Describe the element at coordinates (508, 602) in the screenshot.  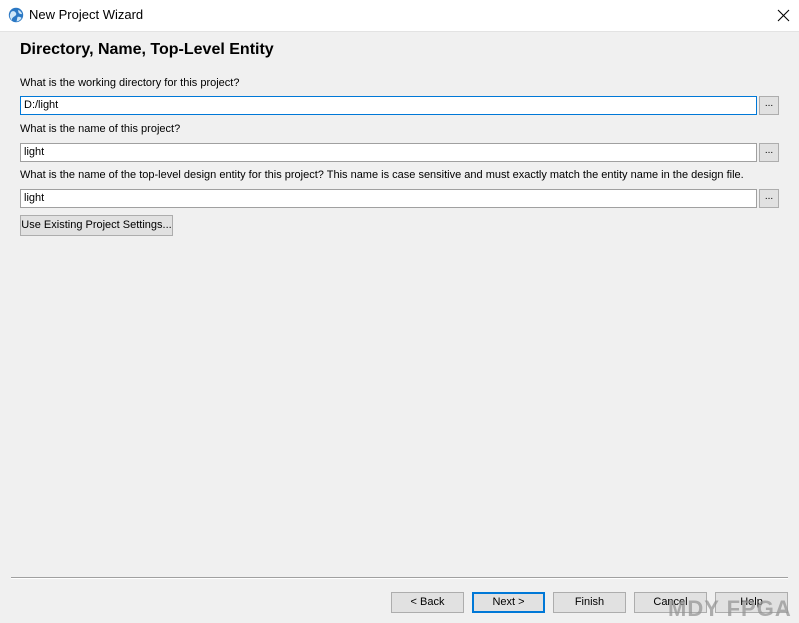
I see `next-button: Next >` at that location.